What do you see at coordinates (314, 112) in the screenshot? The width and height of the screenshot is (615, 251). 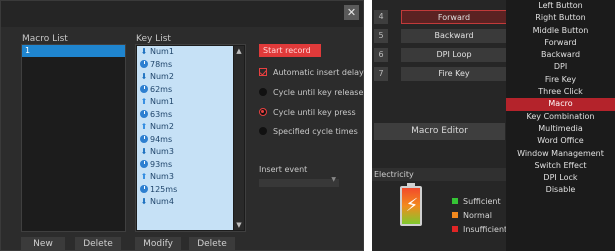 I see `option-label: Cycle until key press` at bounding box center [314, 112].